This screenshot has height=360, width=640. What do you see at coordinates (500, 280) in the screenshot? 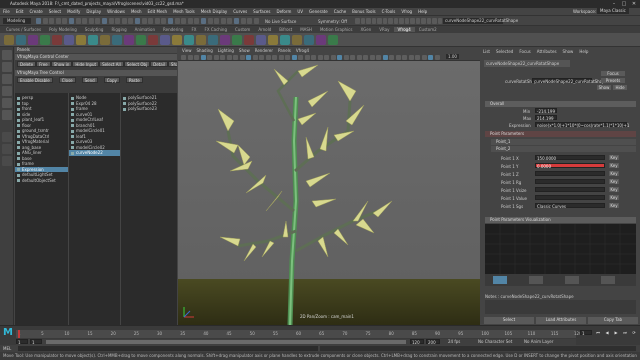
I see `curve-preset-flat-icon` at bounding box center [500, 280].